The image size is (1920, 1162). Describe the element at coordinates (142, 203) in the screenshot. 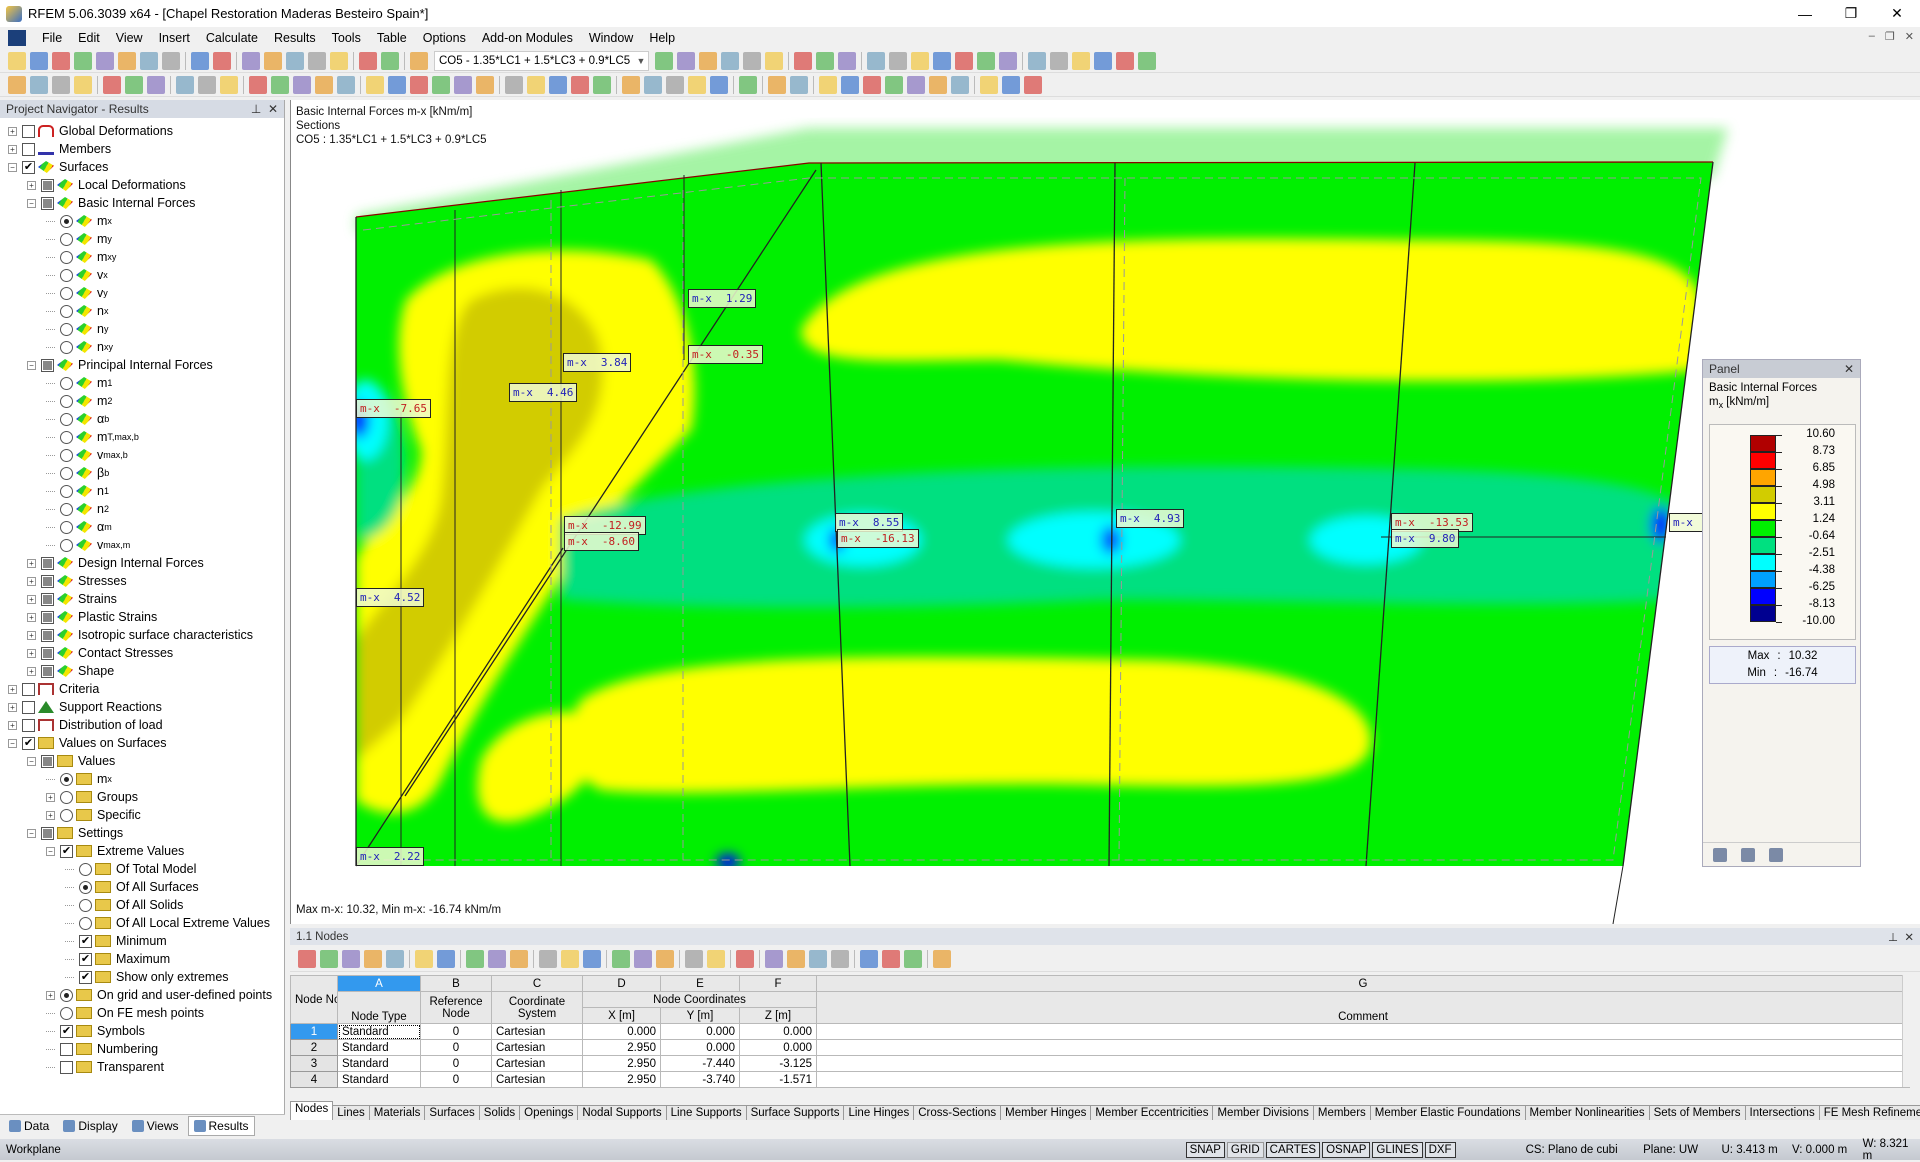

I see `tree-item: − Basic Internal Forces` at that location.